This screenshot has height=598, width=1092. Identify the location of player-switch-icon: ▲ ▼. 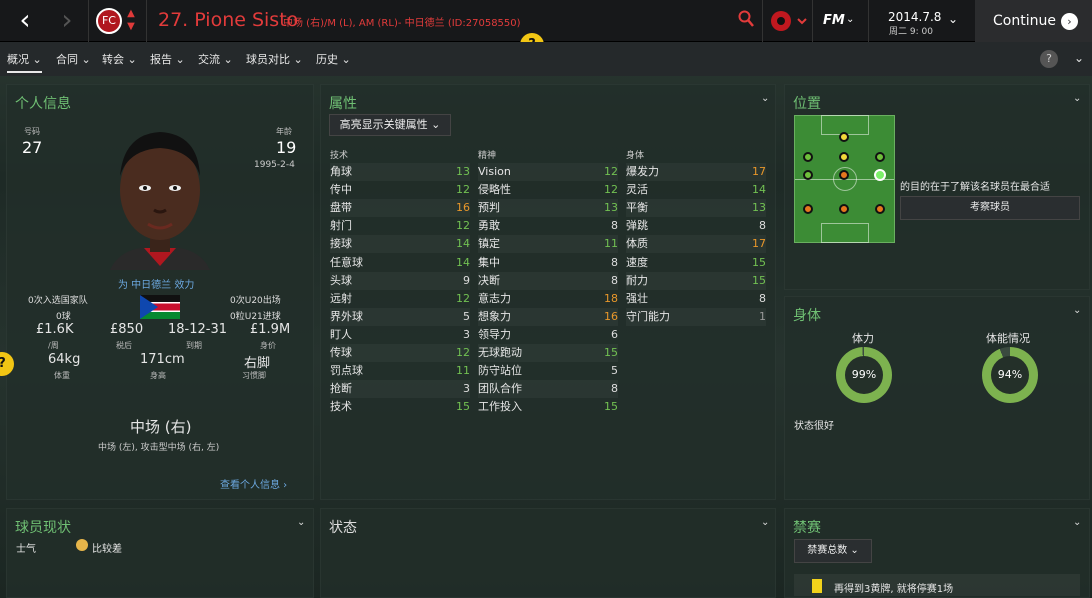
(131, 20).